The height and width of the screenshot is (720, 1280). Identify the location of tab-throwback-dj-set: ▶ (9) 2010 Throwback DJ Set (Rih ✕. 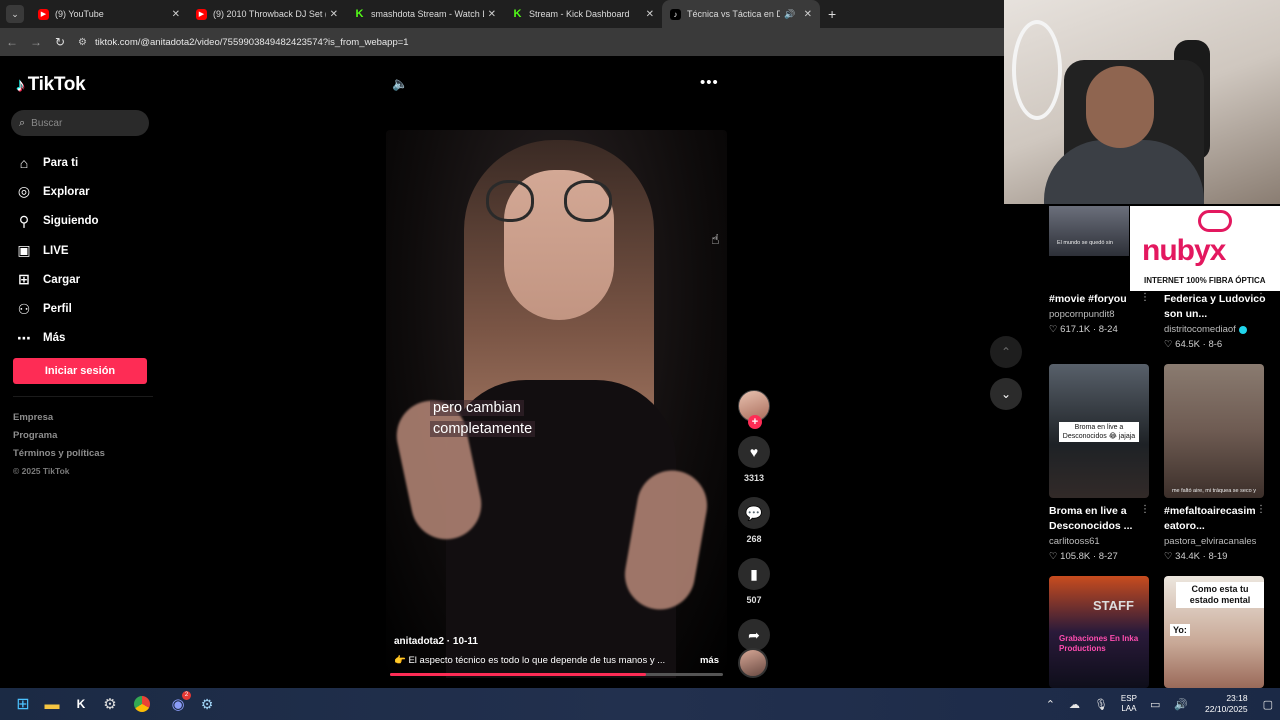
(267, 14).